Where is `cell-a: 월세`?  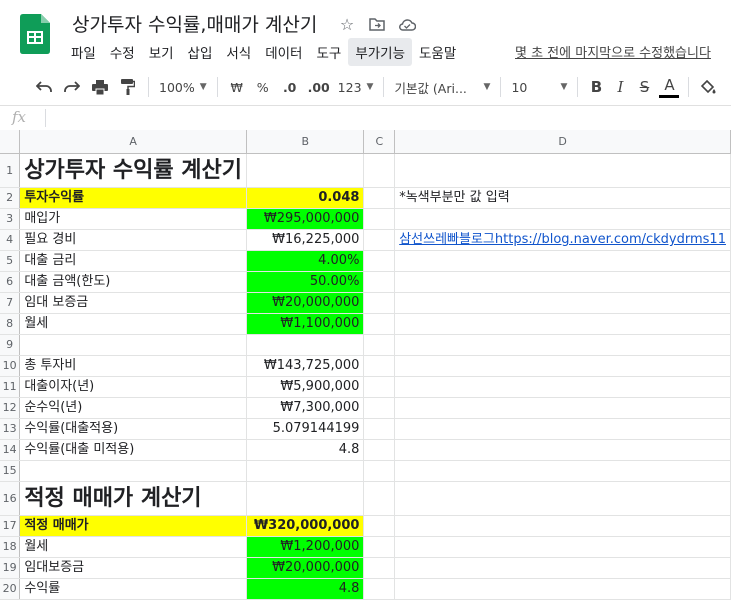 cell-a: 월세 is located at coordinates (133, 324).